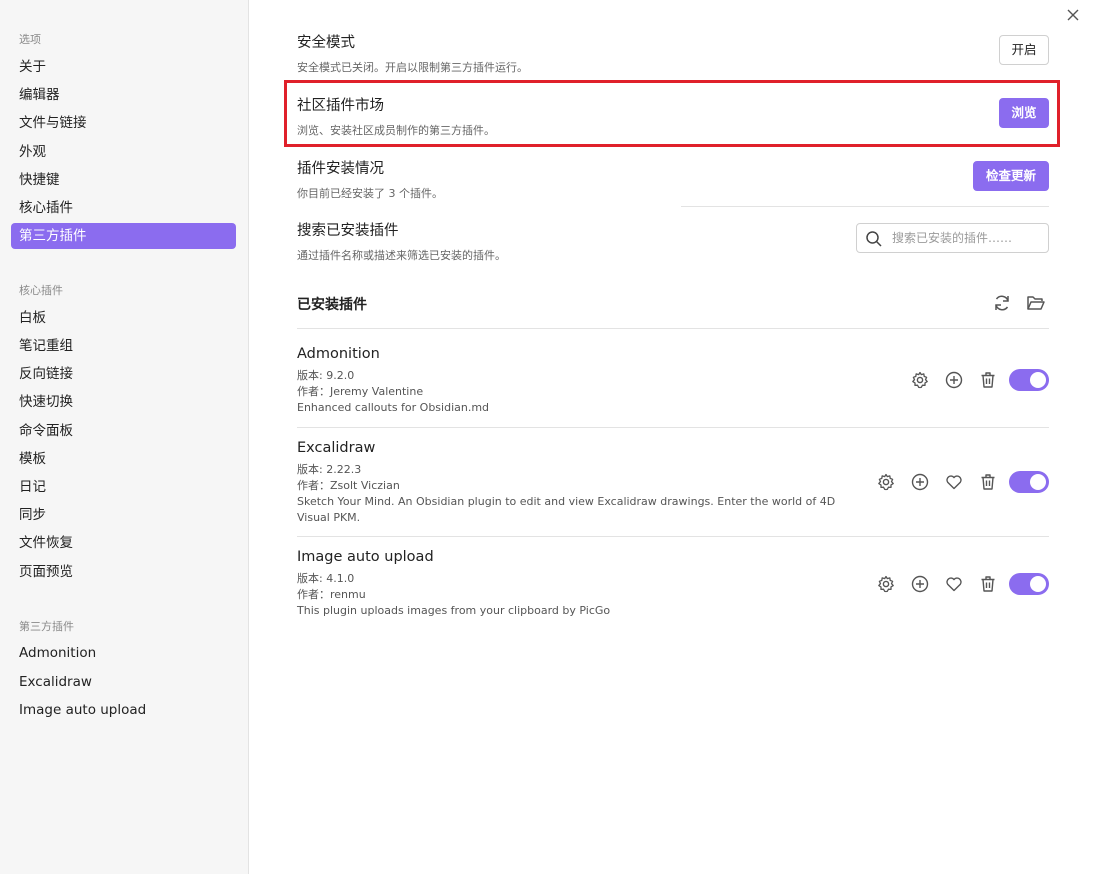  I want to click on setting-description: 你目前已经安装了 3 个插件。, so click(370, 193).